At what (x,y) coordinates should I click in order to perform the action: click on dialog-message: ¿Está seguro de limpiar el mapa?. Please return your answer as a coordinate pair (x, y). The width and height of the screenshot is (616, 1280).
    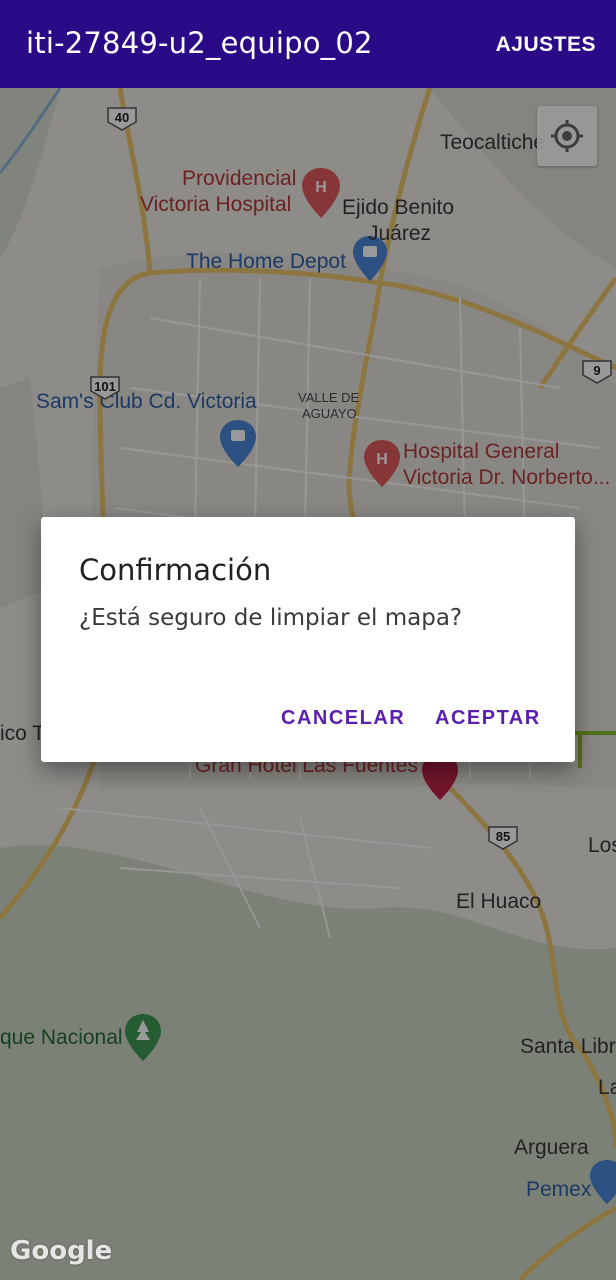
    Looking at the image, I should click on (271, 618).